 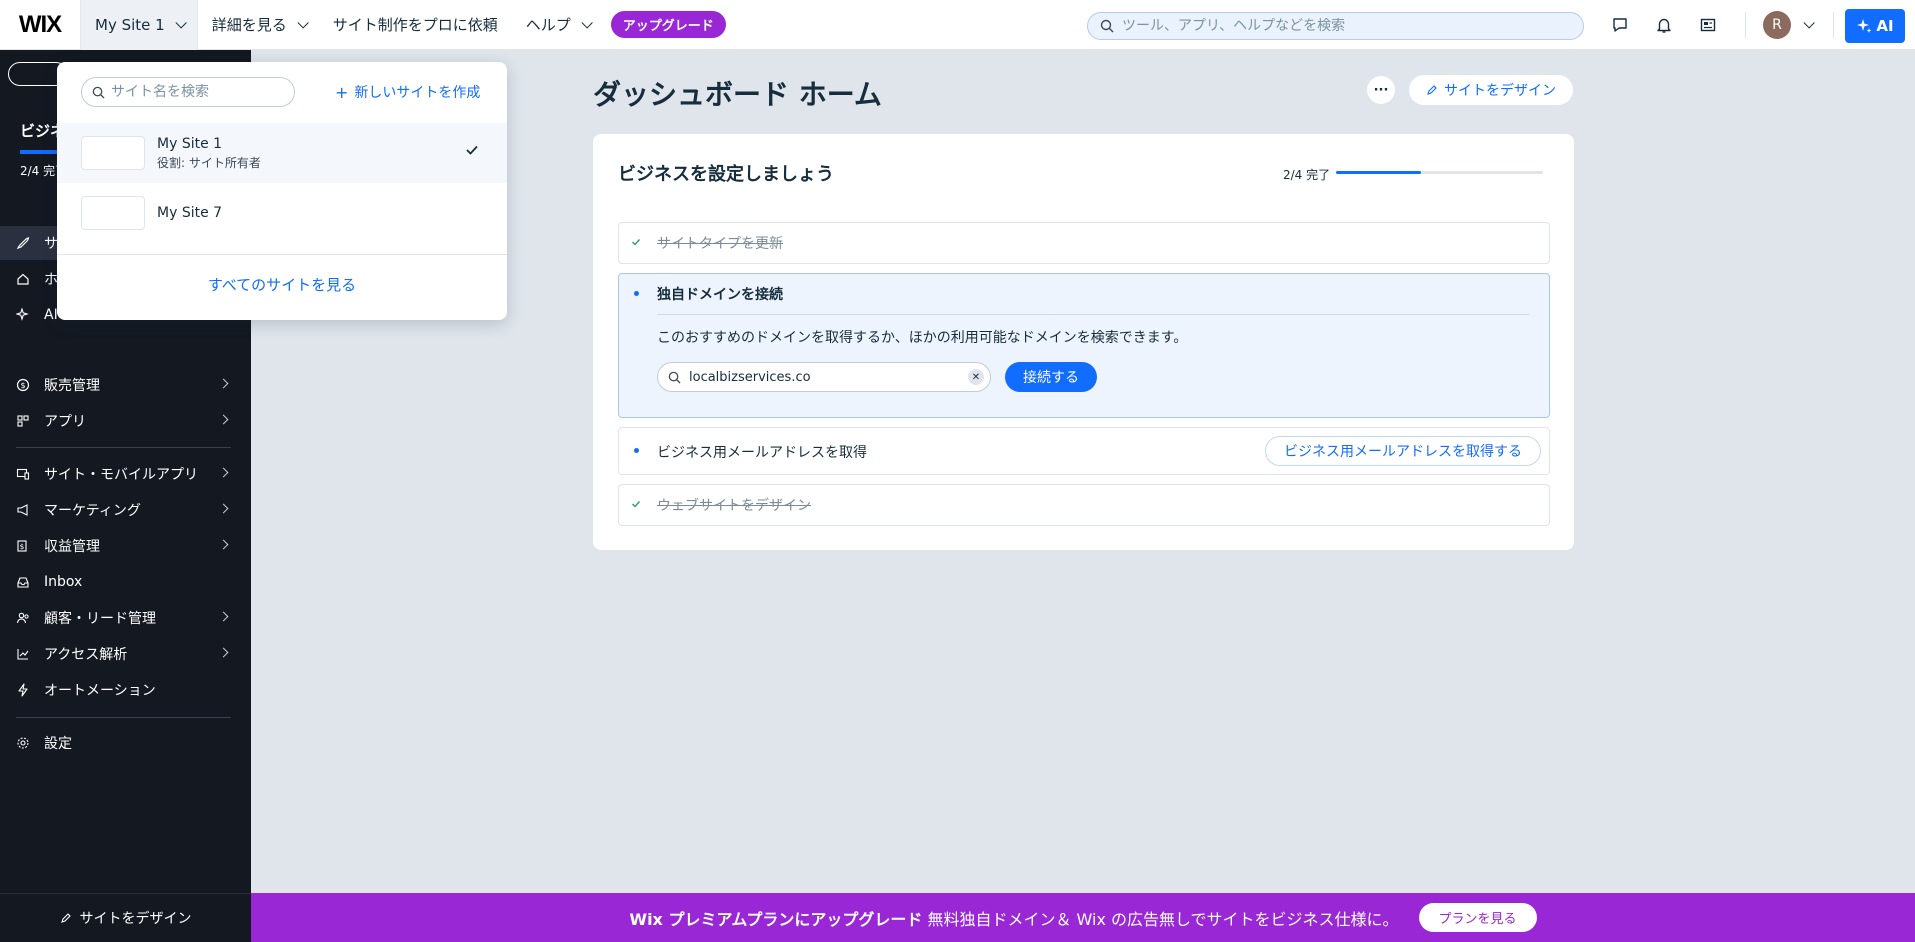 I want to click on sidebar-item-marketing: マーケティング, so click(x=125, y=510).